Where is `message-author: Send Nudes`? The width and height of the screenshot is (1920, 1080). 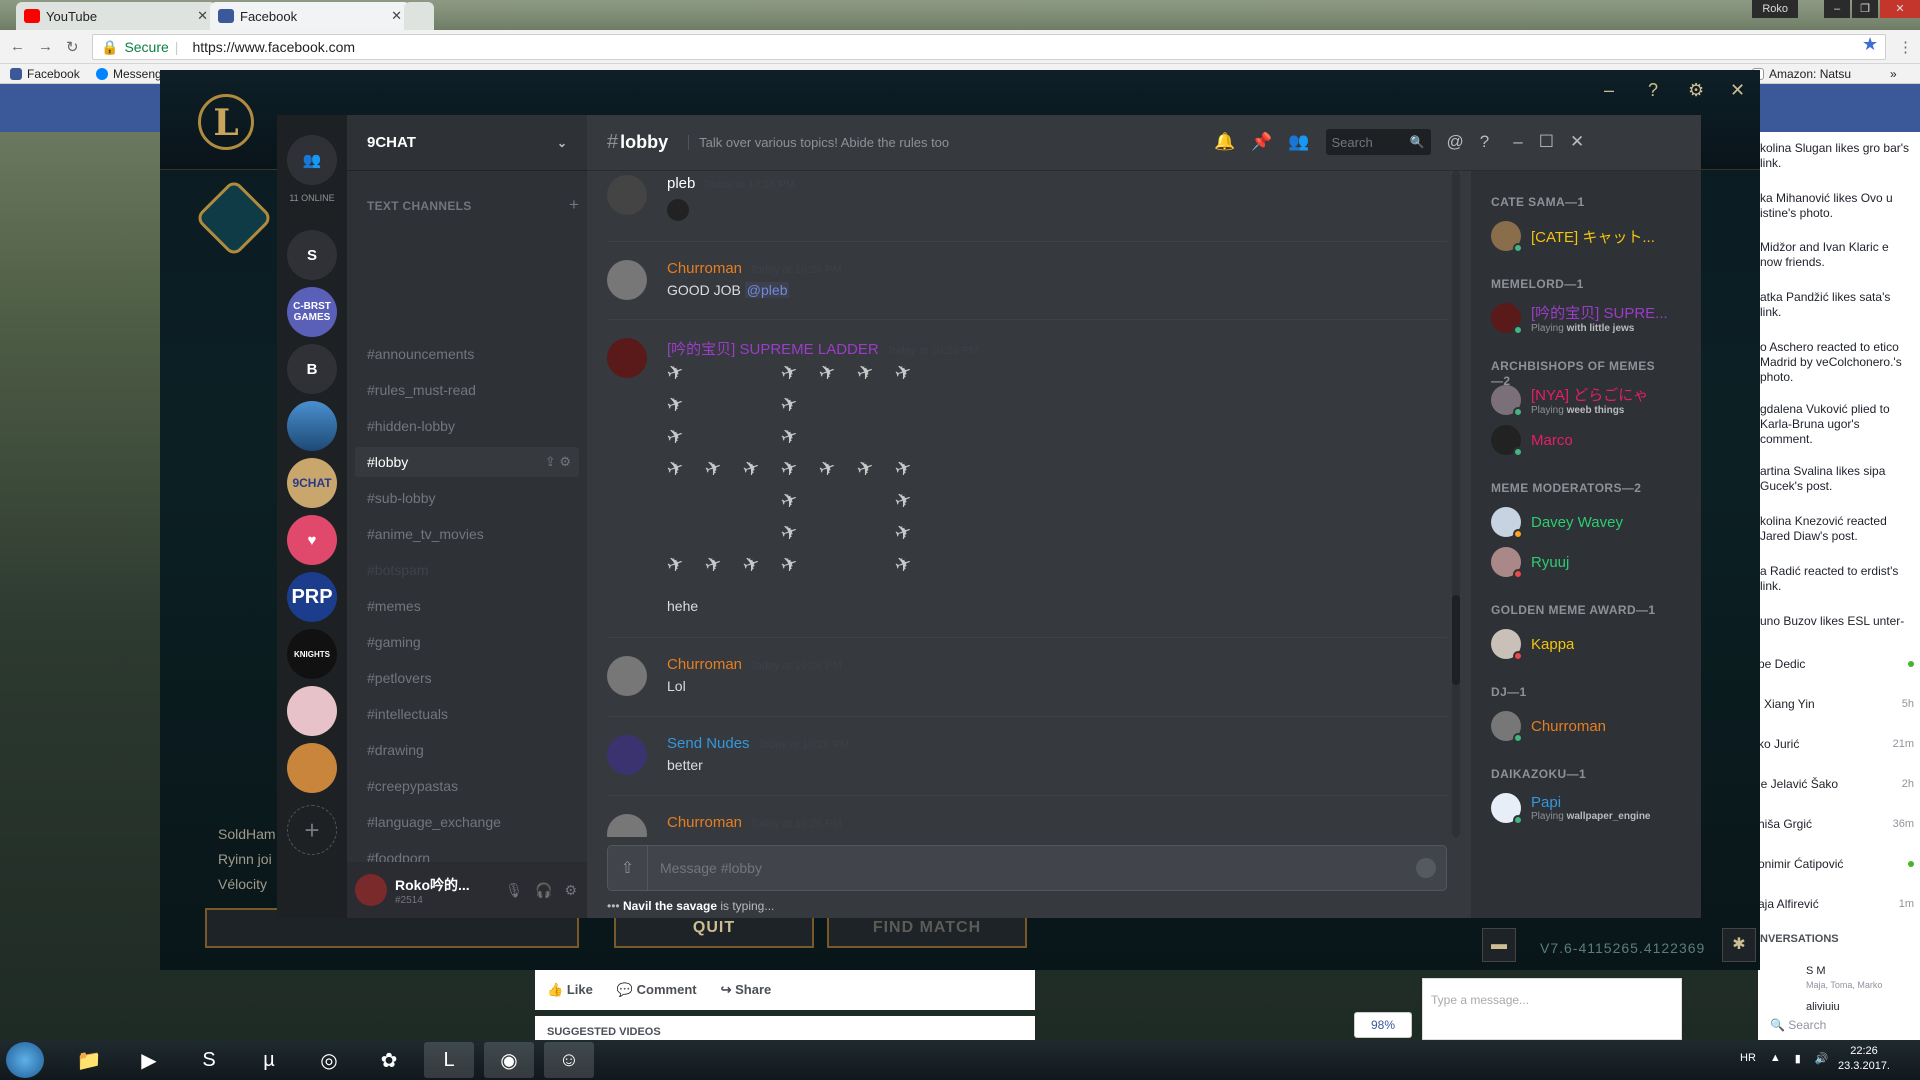
message-author: Send Nudes is located at coordinates (708, 743).